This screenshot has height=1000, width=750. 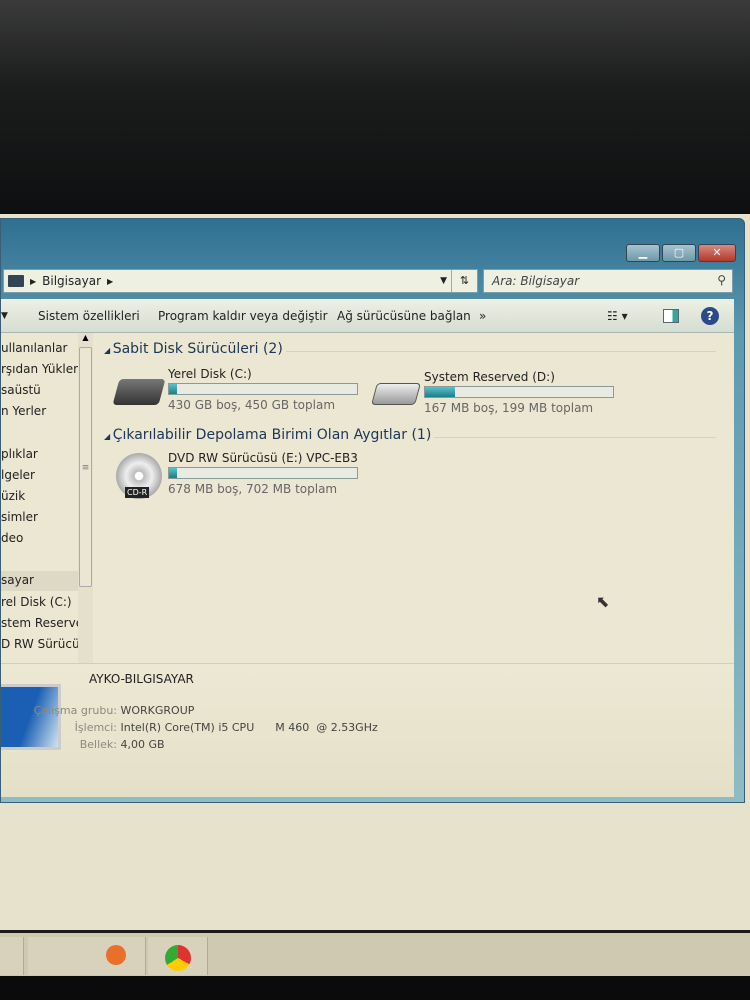 I want to click on drive-name: Yerel Disk (C:), so click(x=210, y=374).